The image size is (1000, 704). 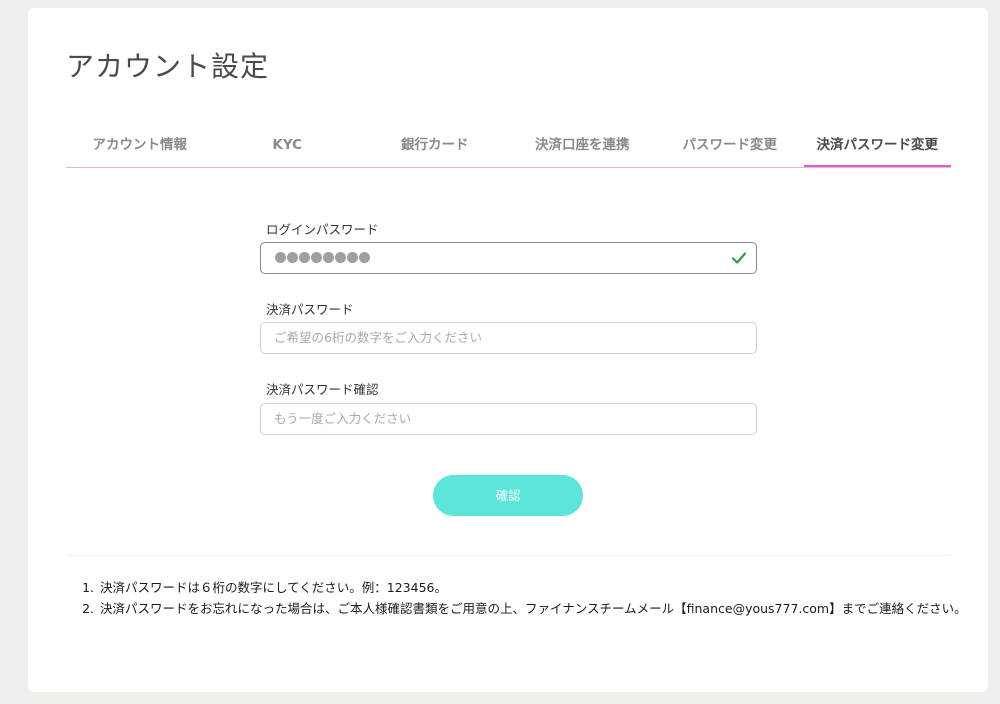 What do you see at coordinates (435, 148) in the screenshot?
I see `tab-bank-card: 銀行カード` at bounding box center [435, 148].